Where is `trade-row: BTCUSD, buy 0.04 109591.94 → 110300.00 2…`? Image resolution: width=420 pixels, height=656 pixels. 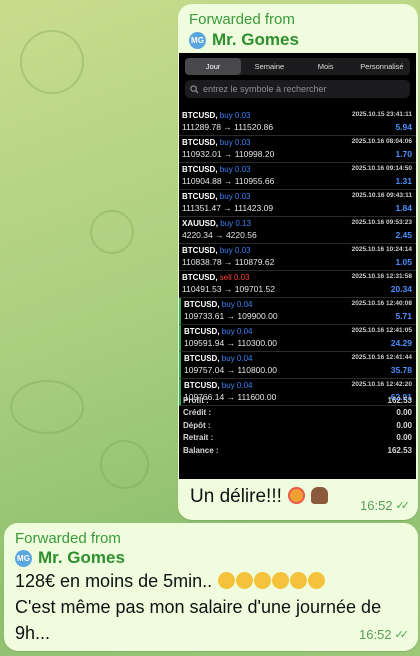 trade-row: BTCUSD, buy 0.04 109591.94 → 110300.00 2… is located at coordinates (297, 338).